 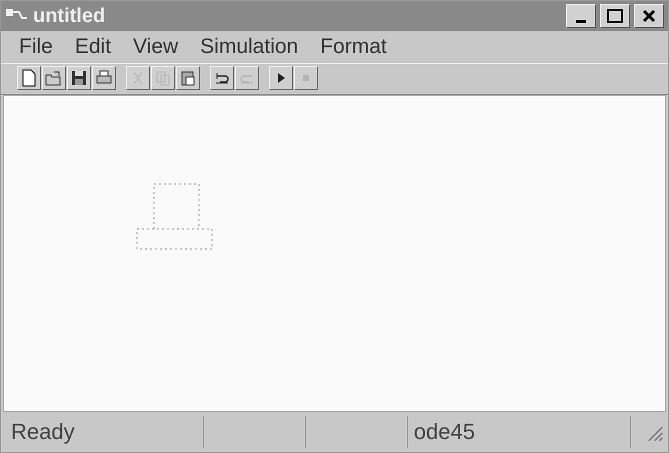 I want to click on maximize-icon, so click(x=615, y=16).